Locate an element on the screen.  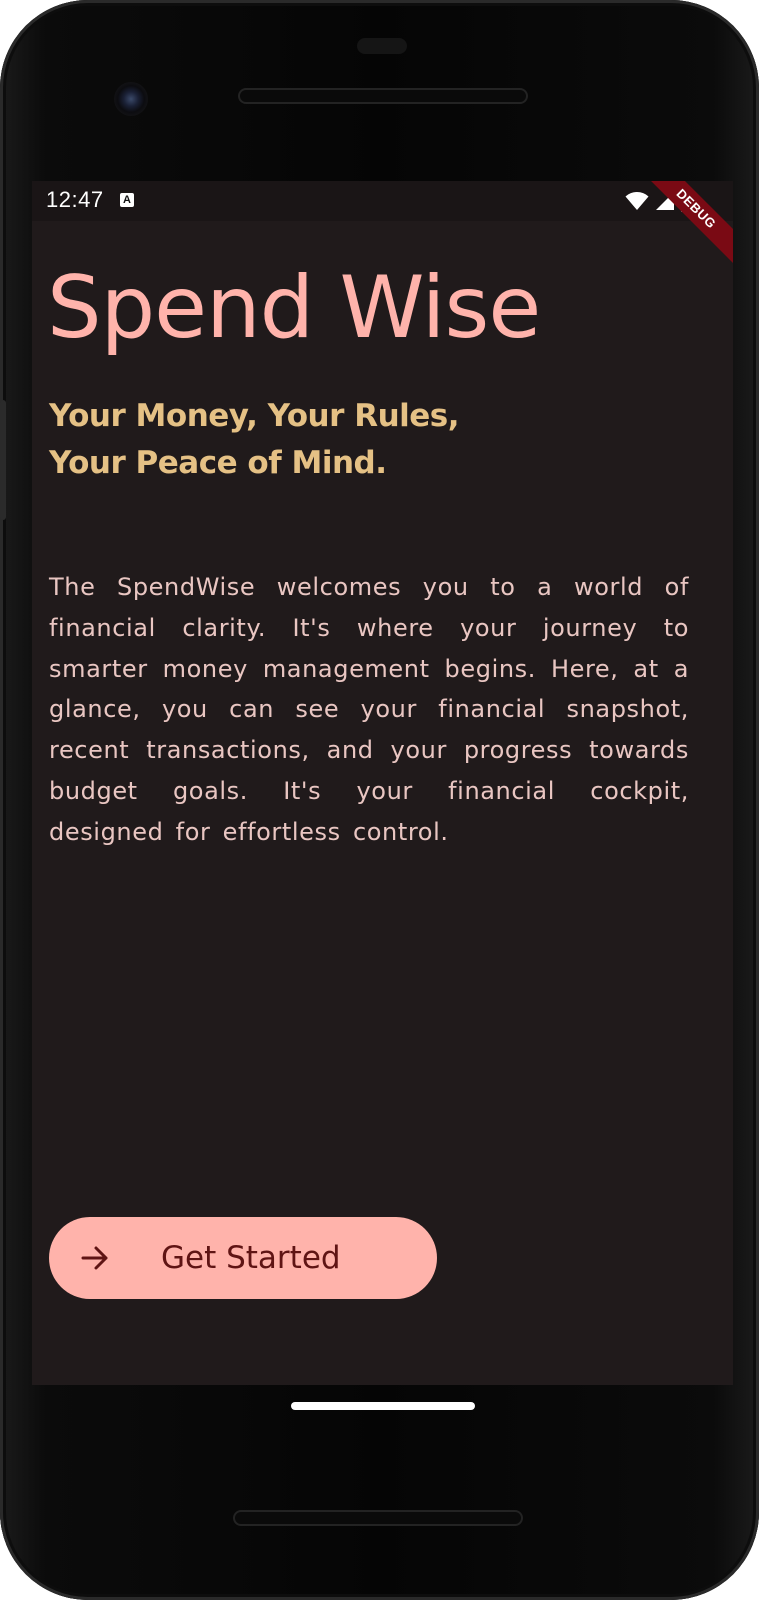
gesture-nav-handle is located at coordinates (383, 1406).